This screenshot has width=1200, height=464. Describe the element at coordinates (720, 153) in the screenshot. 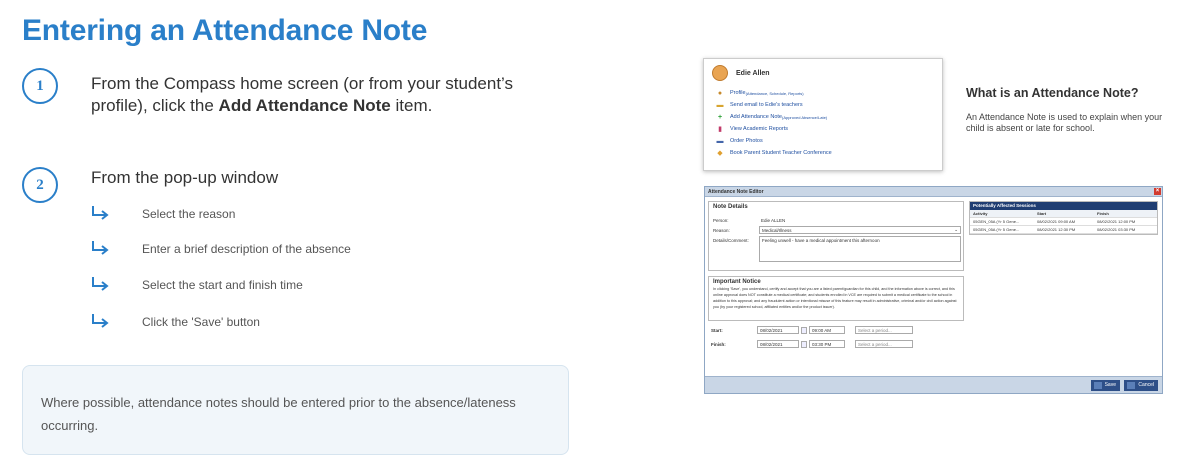

I see `conference-icon: ◆` at that location.